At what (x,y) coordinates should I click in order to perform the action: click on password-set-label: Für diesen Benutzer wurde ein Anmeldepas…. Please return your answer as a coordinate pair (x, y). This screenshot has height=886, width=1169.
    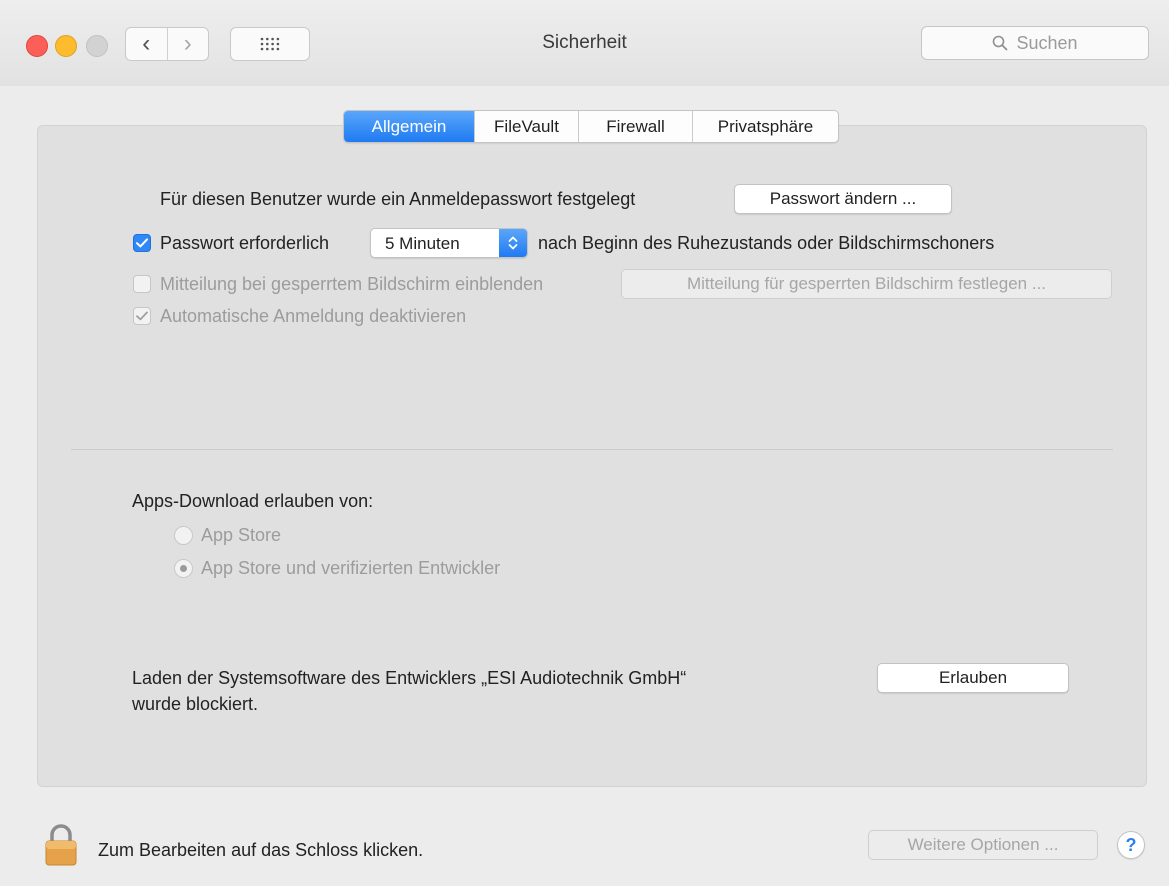
    Looking at the image, I should click on (398, 199).